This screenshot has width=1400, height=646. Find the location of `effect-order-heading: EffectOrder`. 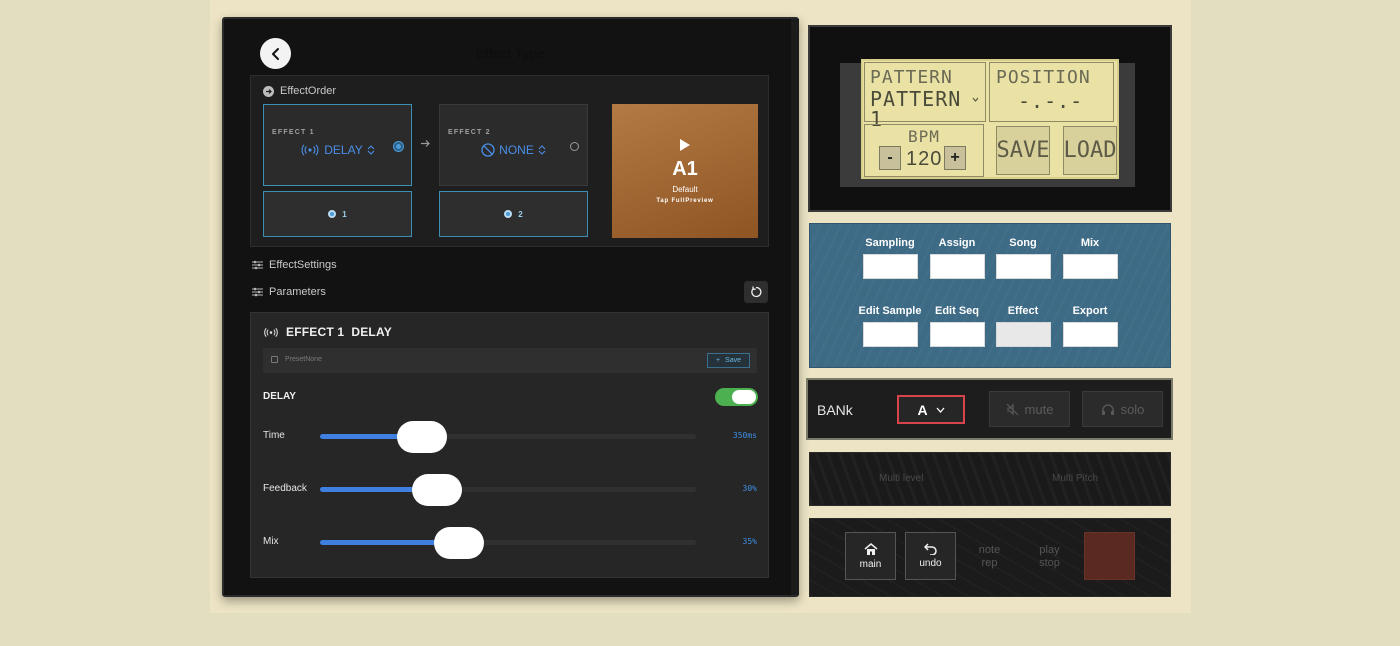

effect-order-heading: EffectOrder is located at coordinates (299, 91).